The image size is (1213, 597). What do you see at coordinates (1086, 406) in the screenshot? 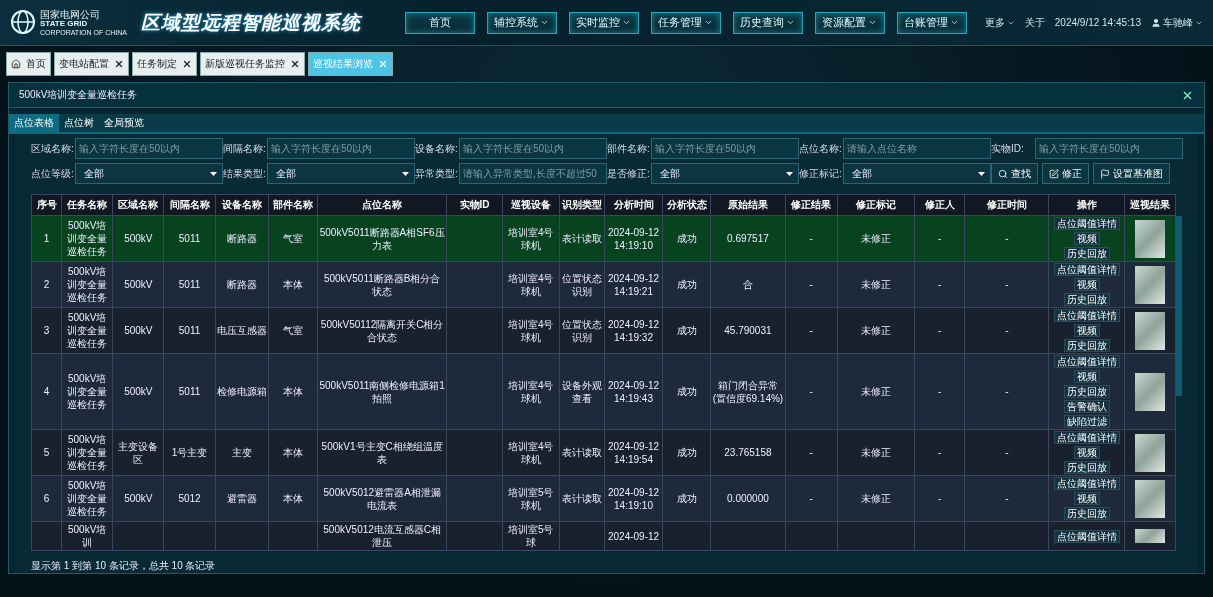
I see `action-button: 告警确认` at bounding box center [1086, 406].